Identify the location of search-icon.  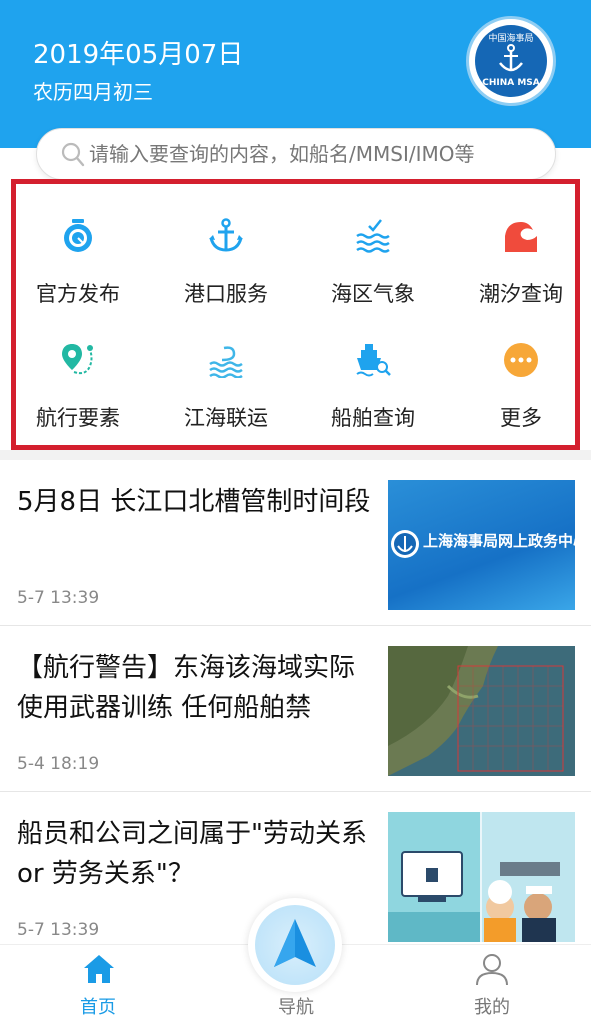
(73, 154).